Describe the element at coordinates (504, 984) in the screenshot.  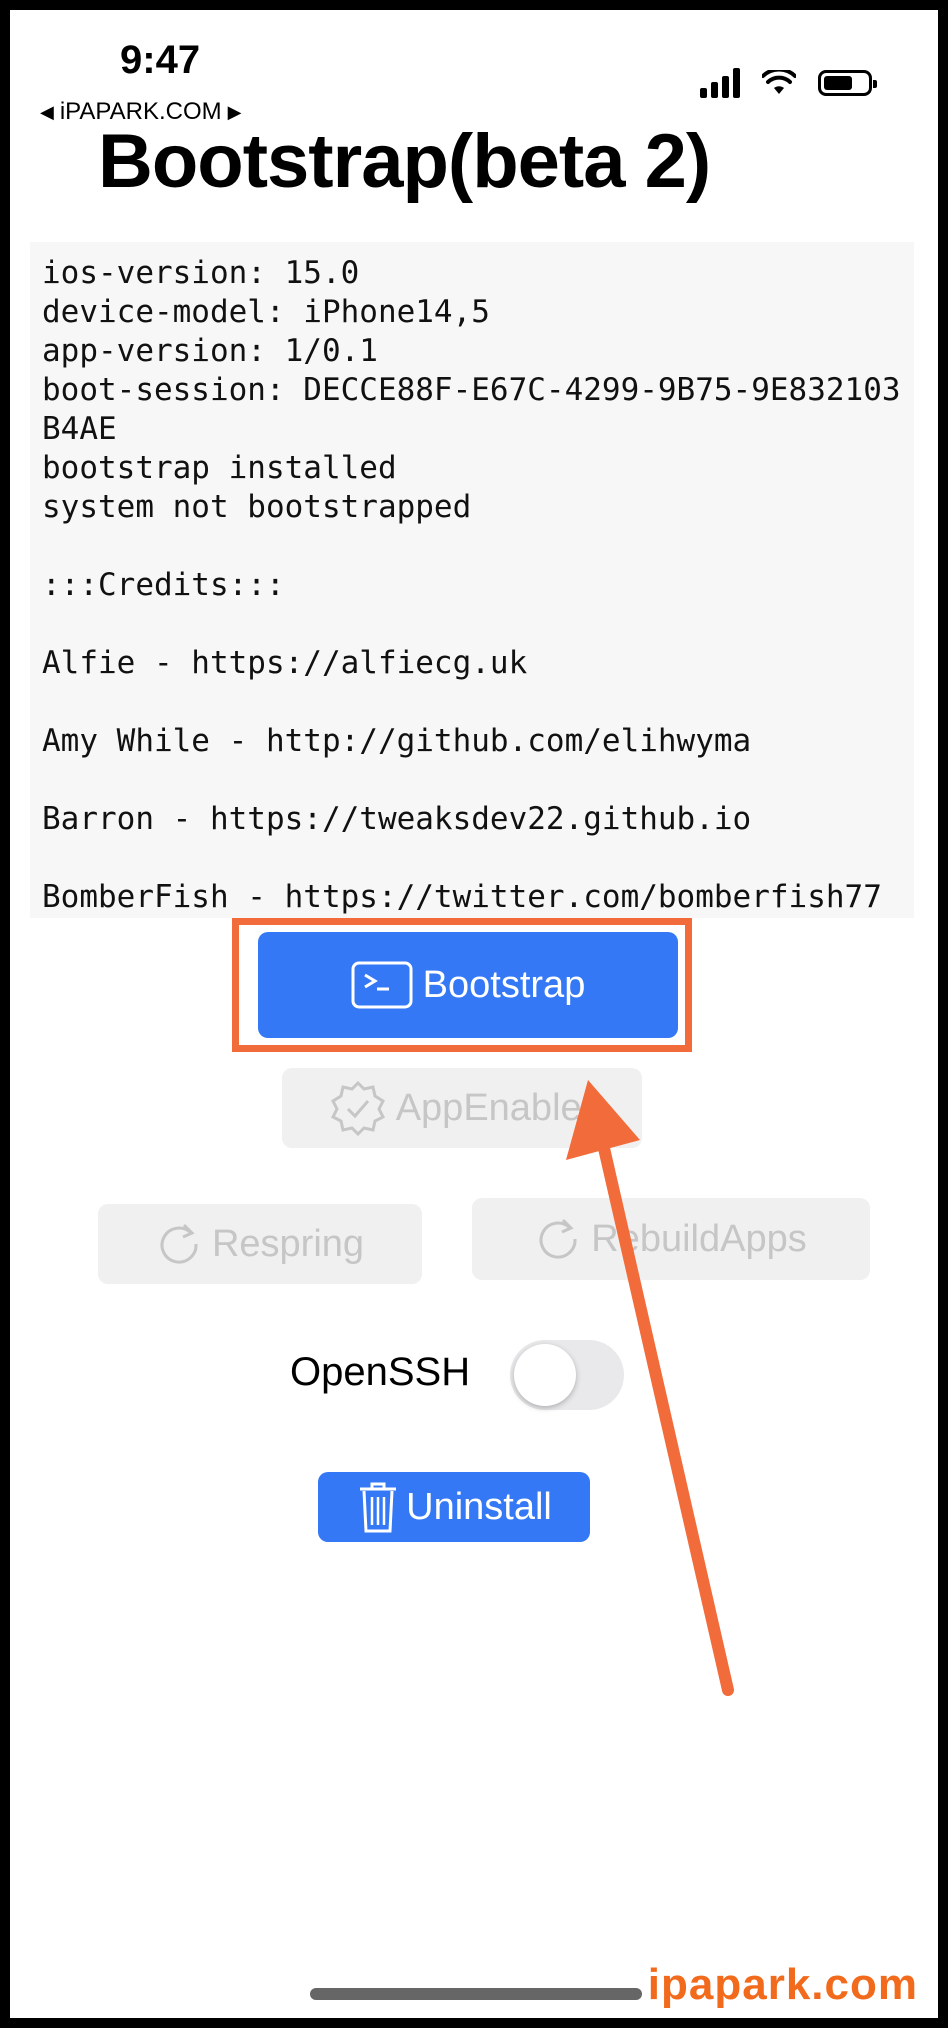
I see `bootstrap-button-label: Bootstrap` at that location.